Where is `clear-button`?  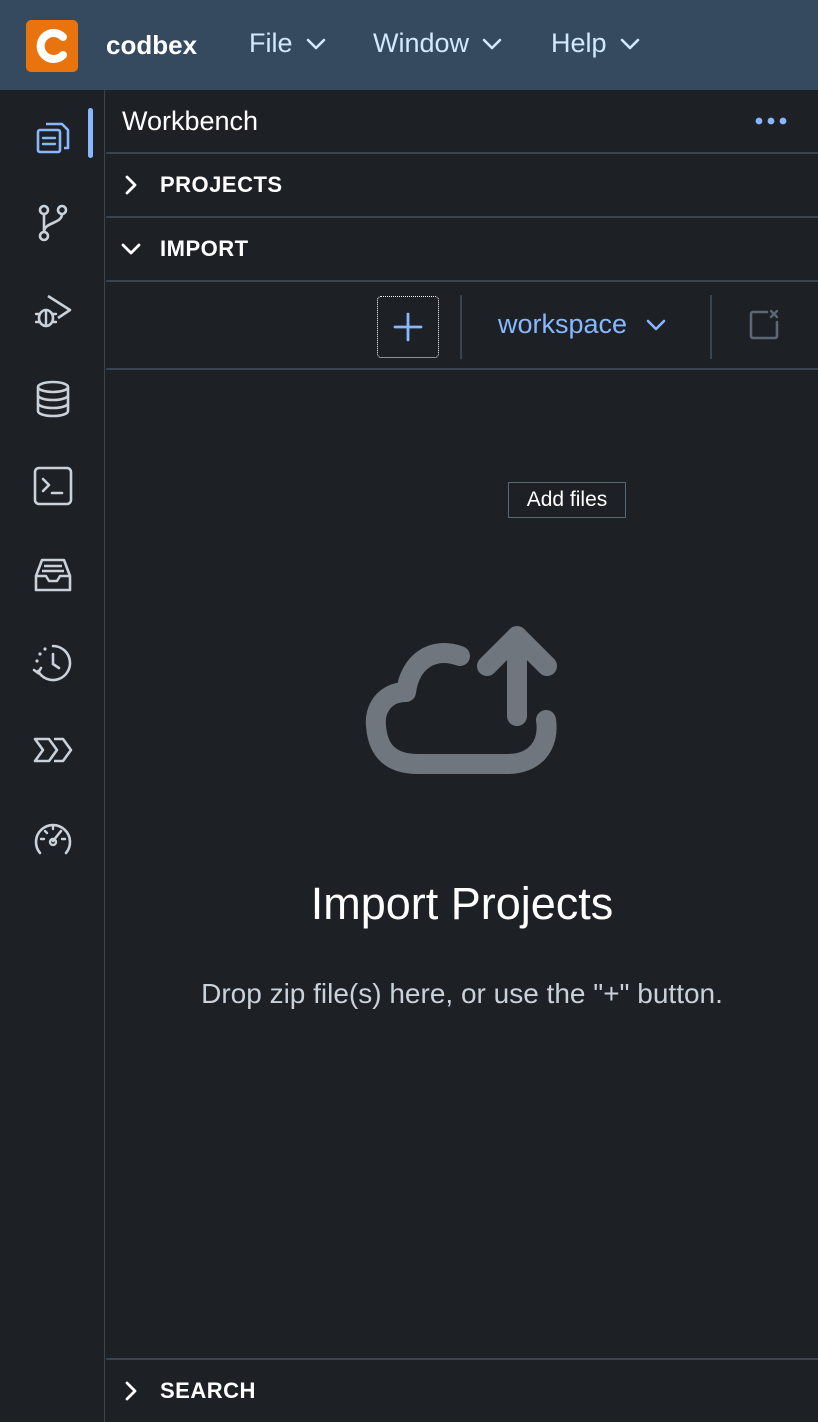
clear-button is located at coordinates (764, 327).